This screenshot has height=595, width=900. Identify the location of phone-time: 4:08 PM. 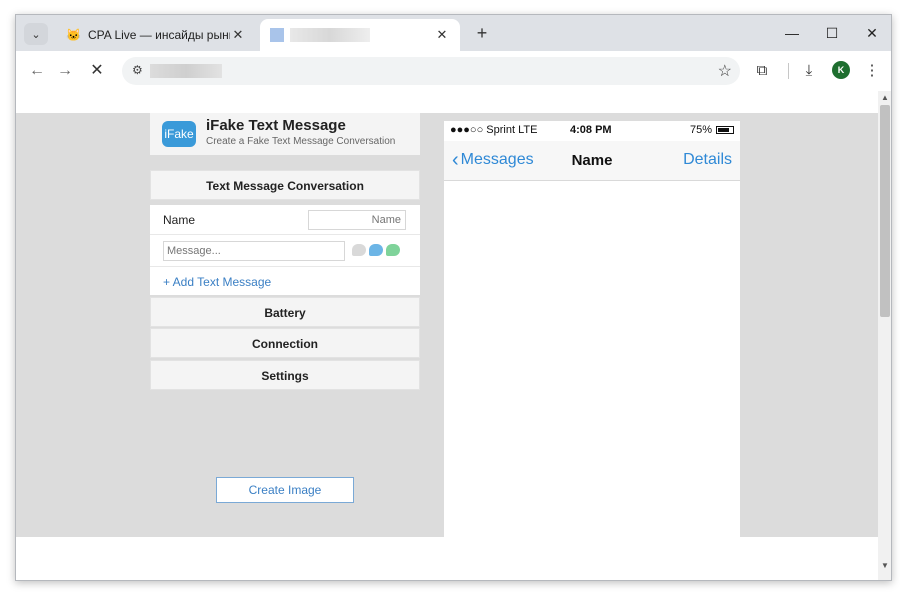
(591, 130).